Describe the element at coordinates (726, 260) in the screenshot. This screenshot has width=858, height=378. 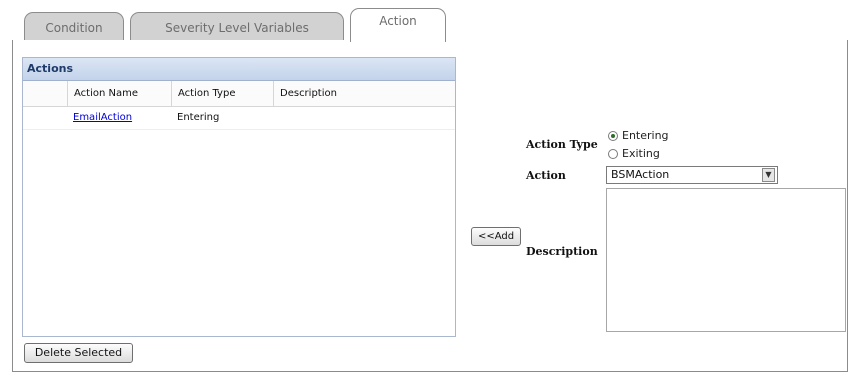
I see `description-textarea` at that location.